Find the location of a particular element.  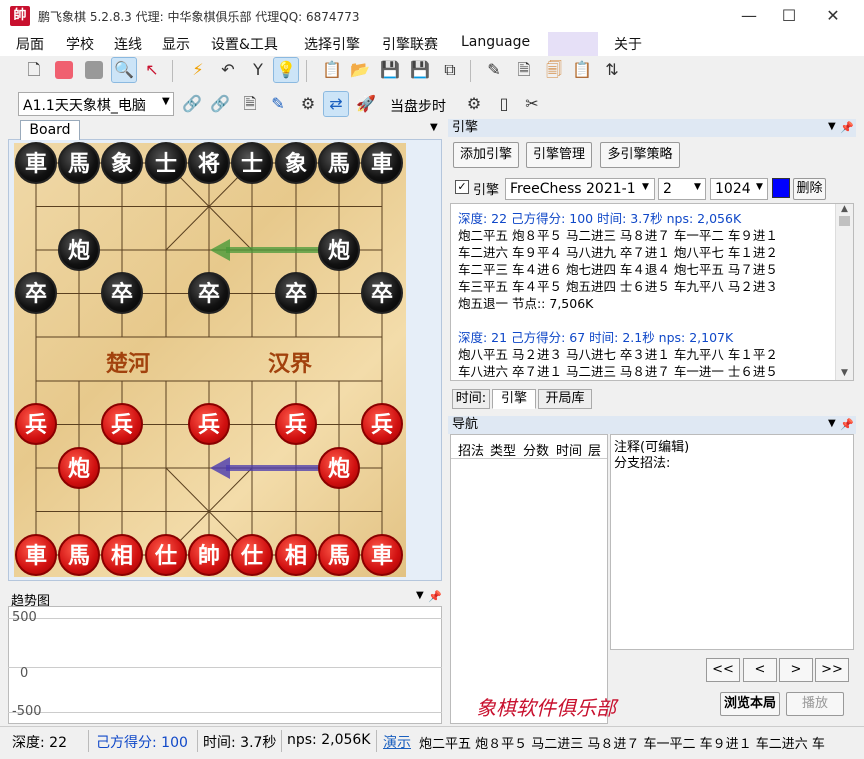

maximize-button: ☐ is located at coordinates (789, 16).